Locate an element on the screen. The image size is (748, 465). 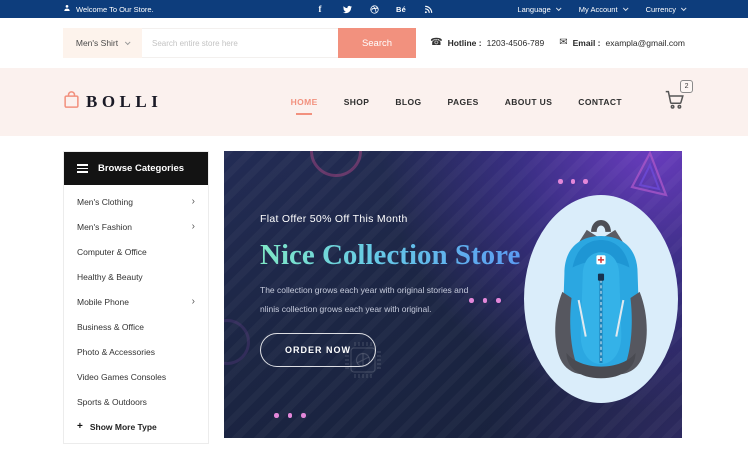
hero-offer-text: Flat Offer 50% Off This Month is located at coordinates (334, 219).